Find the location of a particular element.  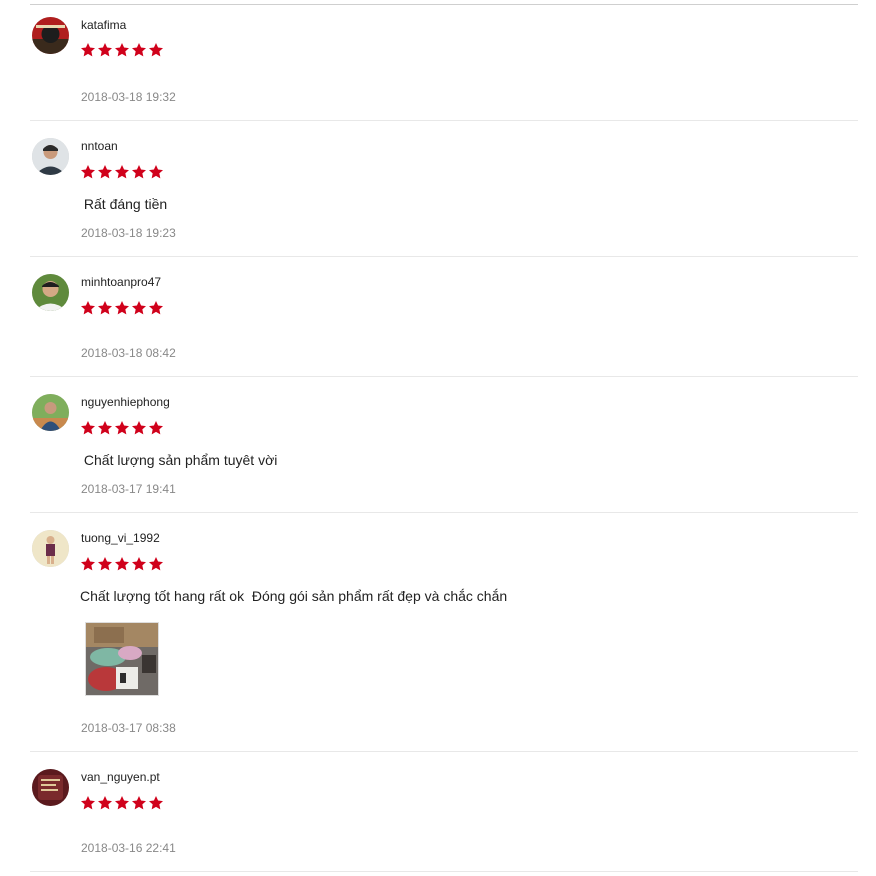

review-date: 2018-03-17 08:38 is located at coordinates (128, 728).